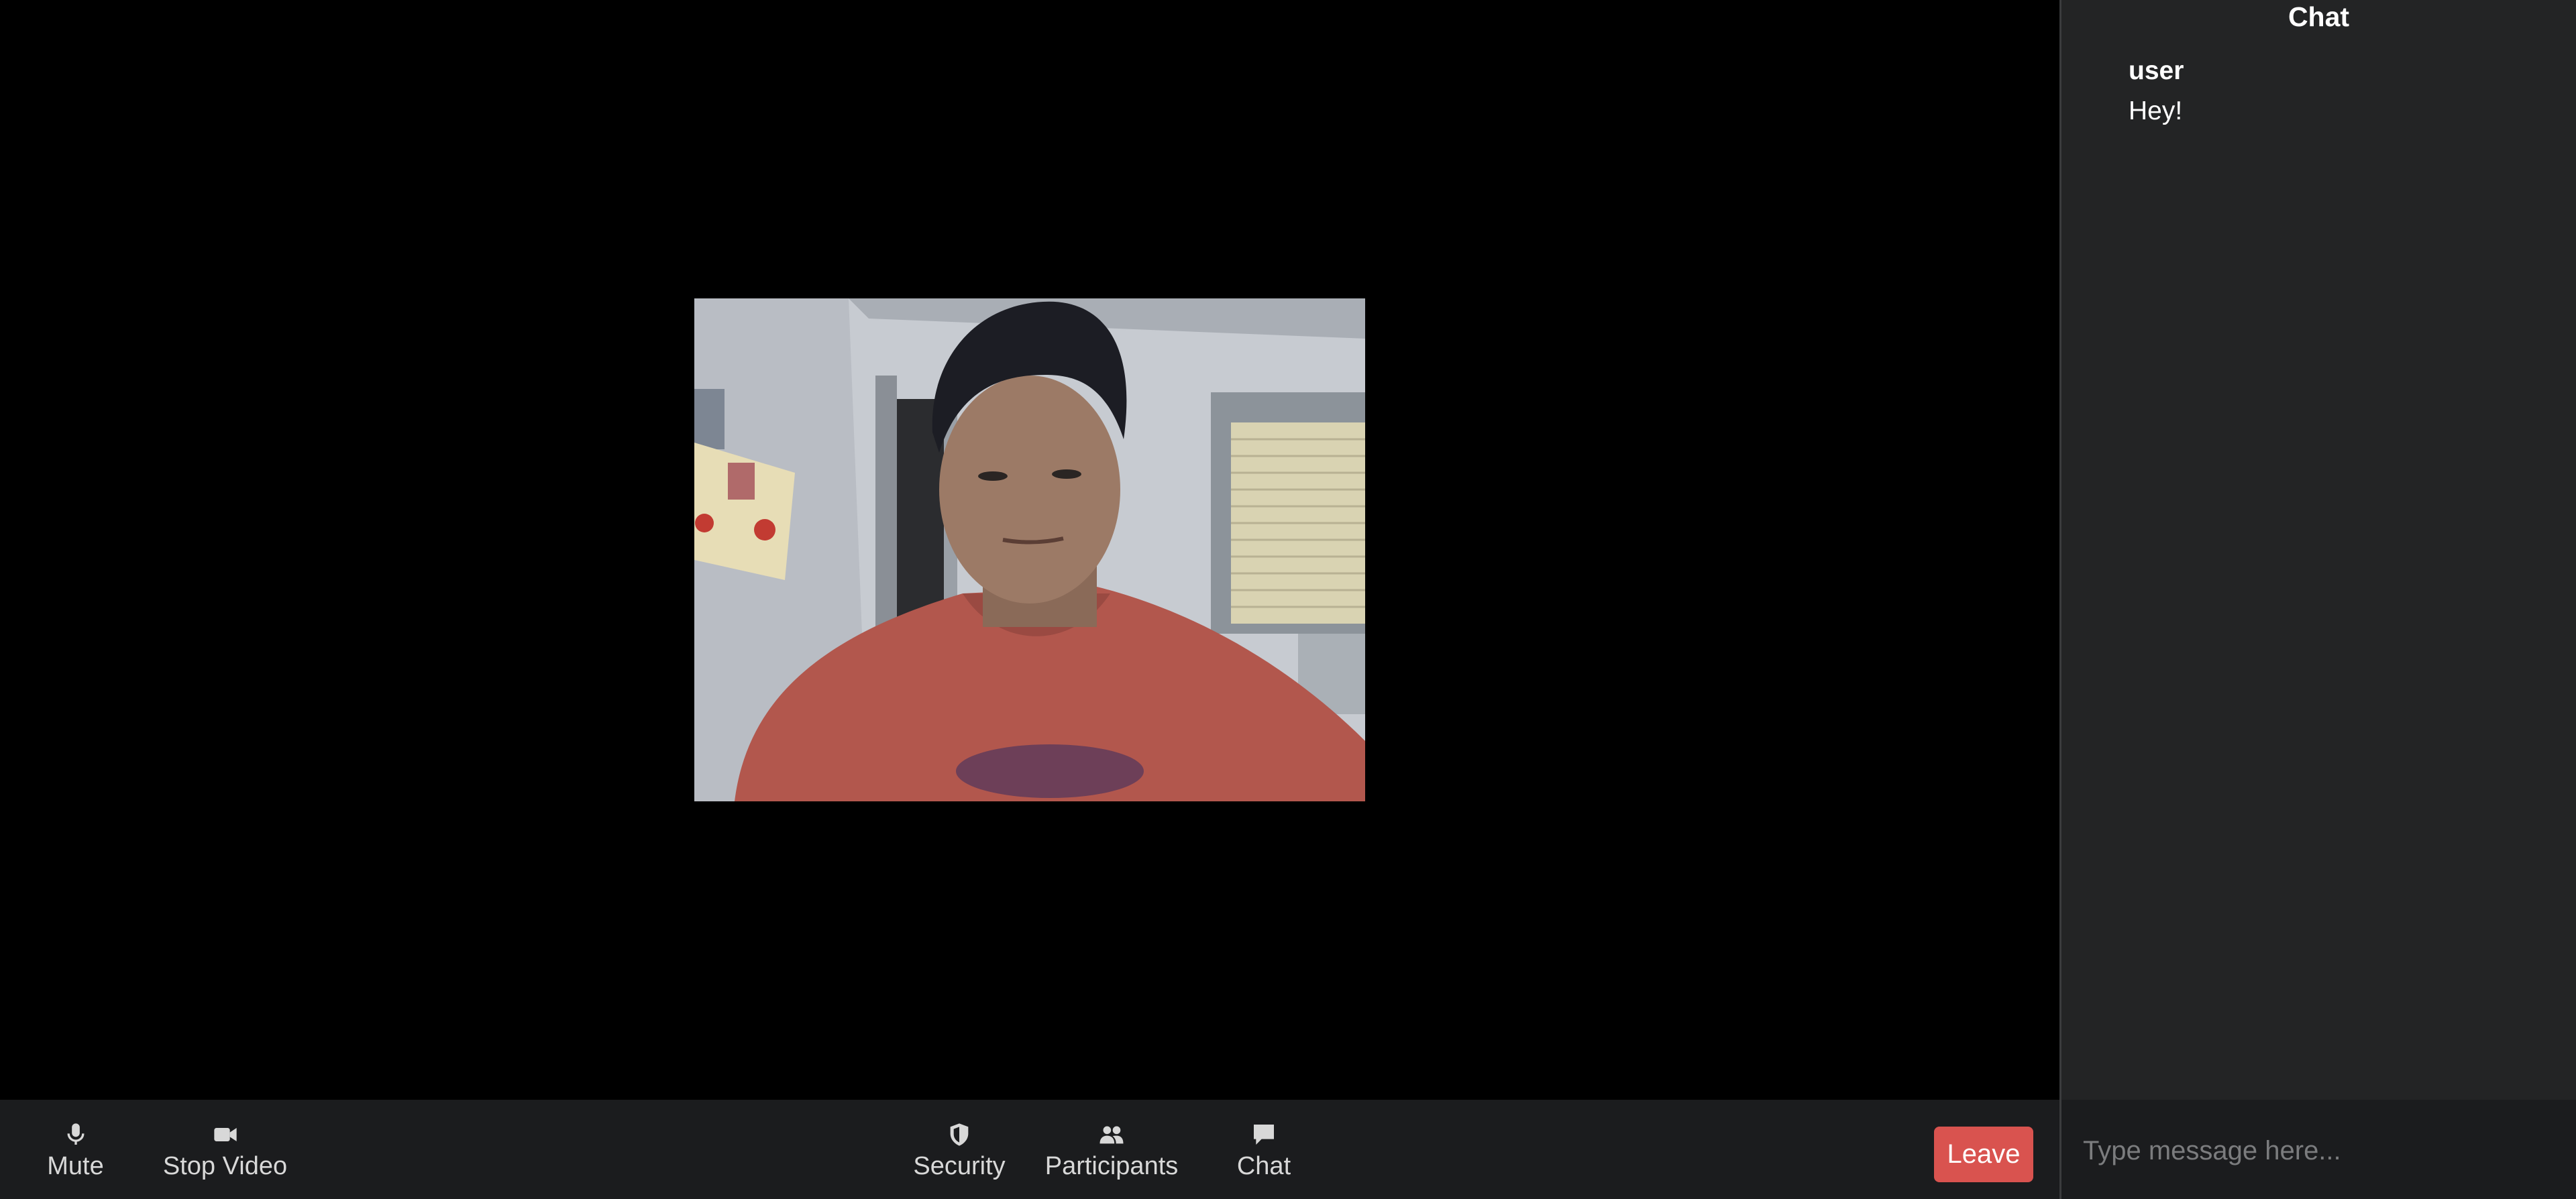 The image size is (2576, 1199). I want to click on participant-video-feed, so click(1029, 550).